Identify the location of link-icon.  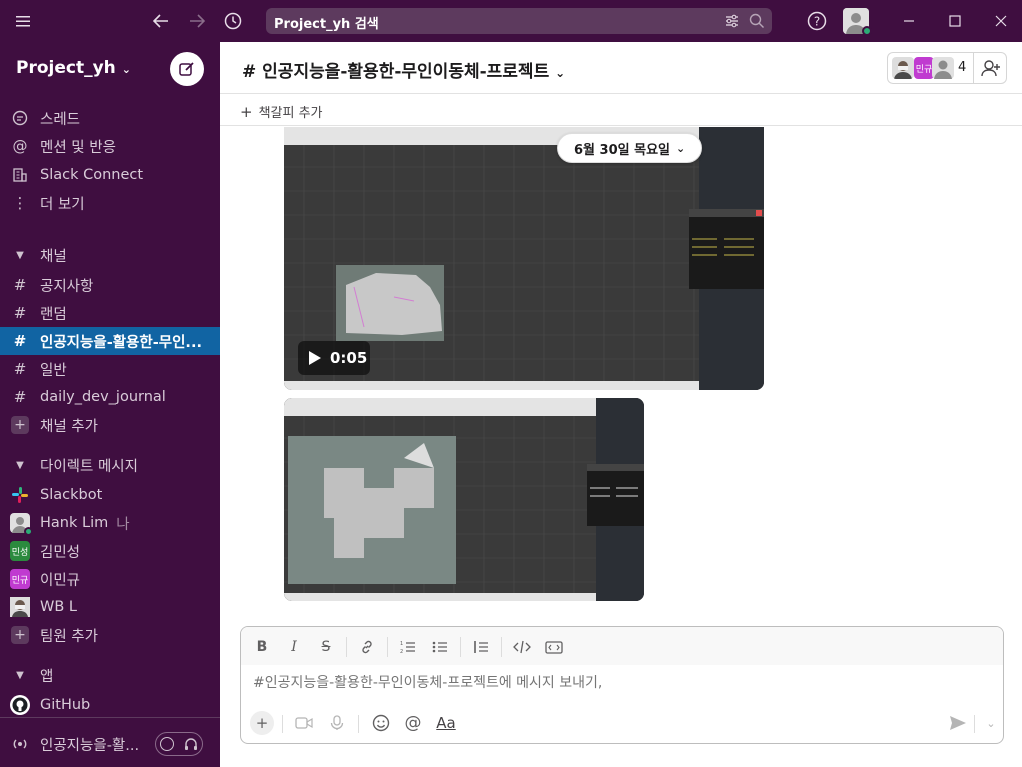
(367, 647).